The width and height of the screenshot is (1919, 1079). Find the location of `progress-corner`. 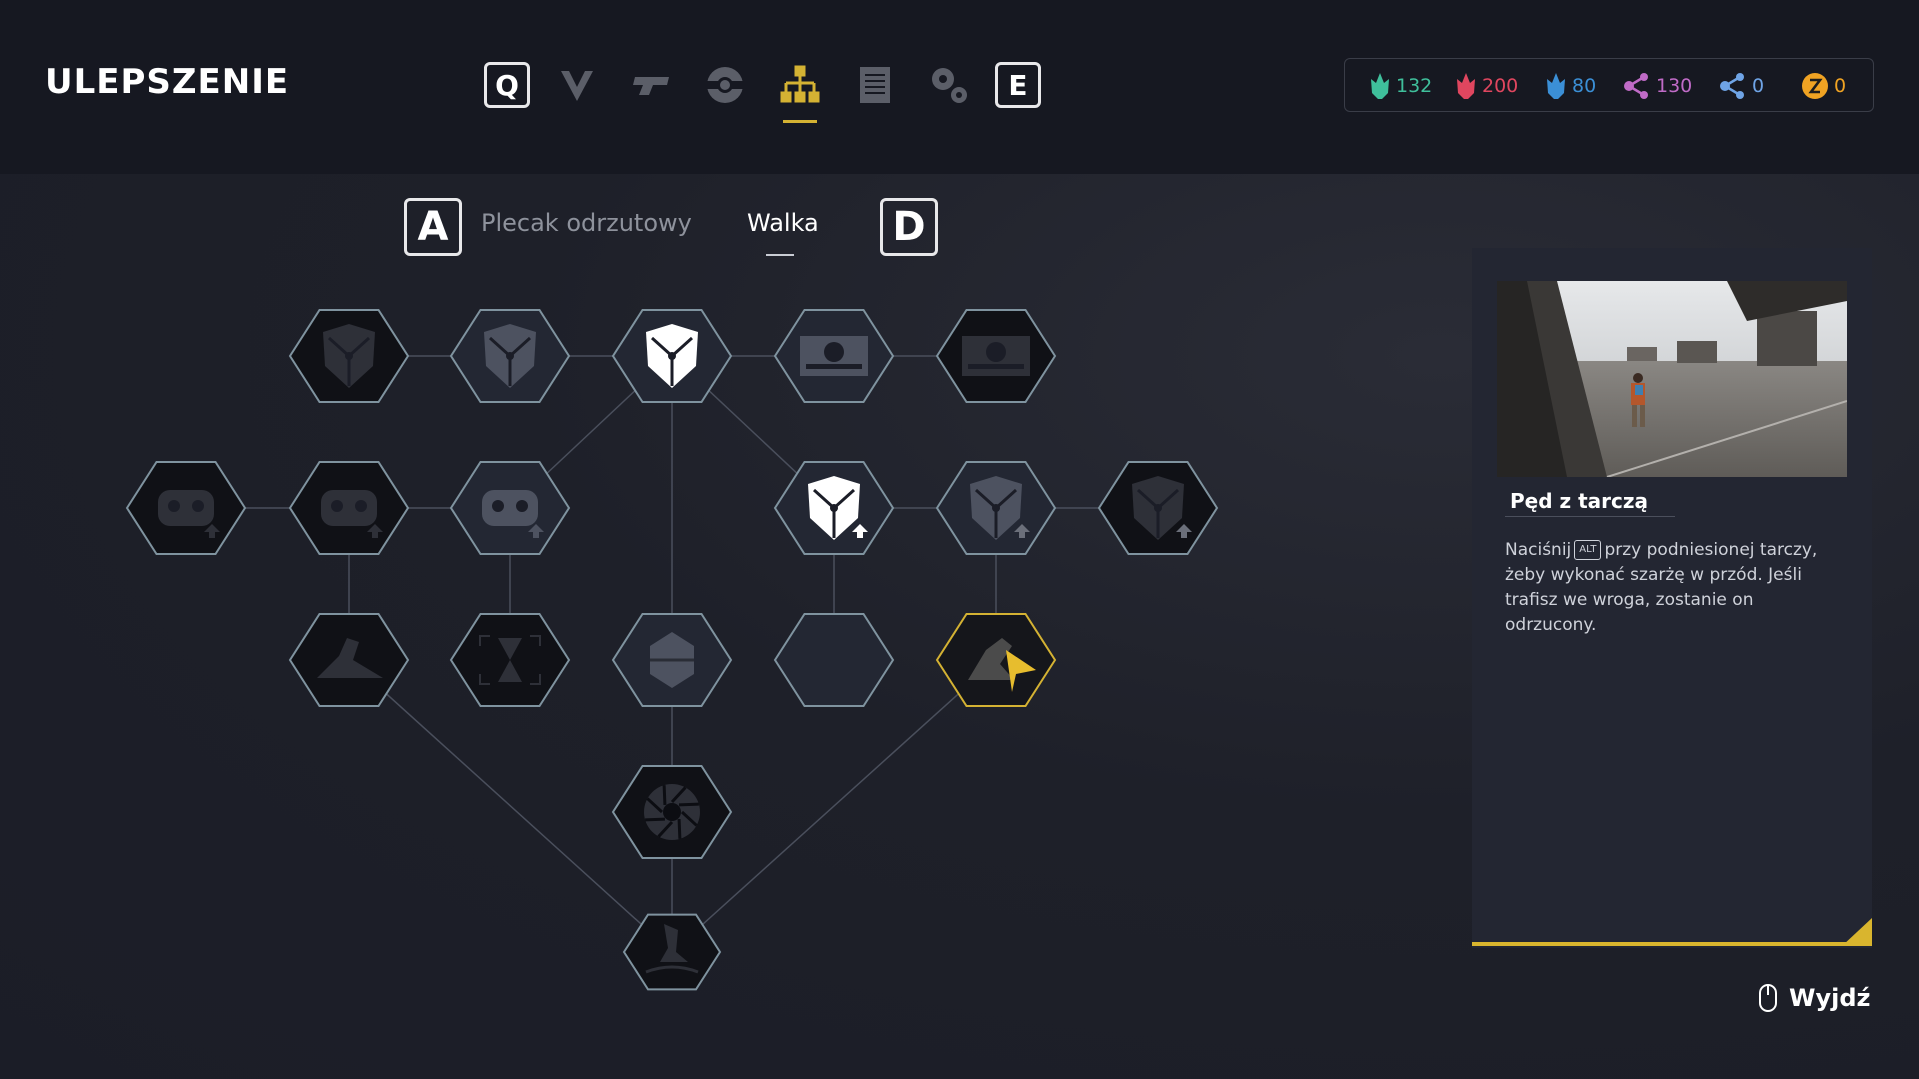

progress-corner is located at coordinates (1857, 932).